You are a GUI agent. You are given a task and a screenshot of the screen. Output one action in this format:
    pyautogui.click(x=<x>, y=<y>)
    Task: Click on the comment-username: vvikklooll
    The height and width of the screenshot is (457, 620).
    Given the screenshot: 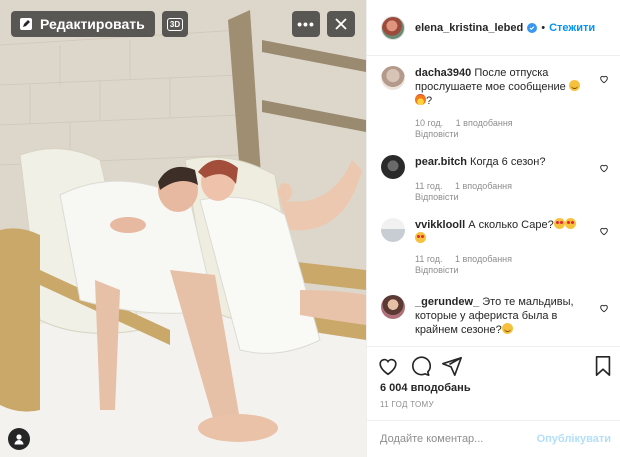 What is the action you would take?
    pyautogui.click(x=440, y=225)
    